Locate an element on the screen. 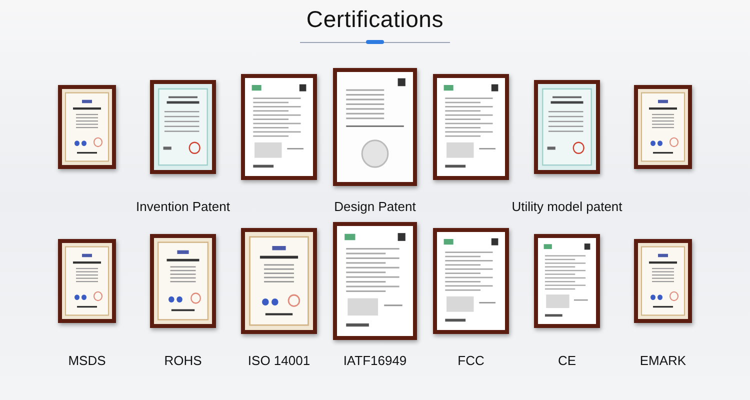 The height and width of the screenshot is (400, 750). accent-bar is located at coordinates (375, 42).